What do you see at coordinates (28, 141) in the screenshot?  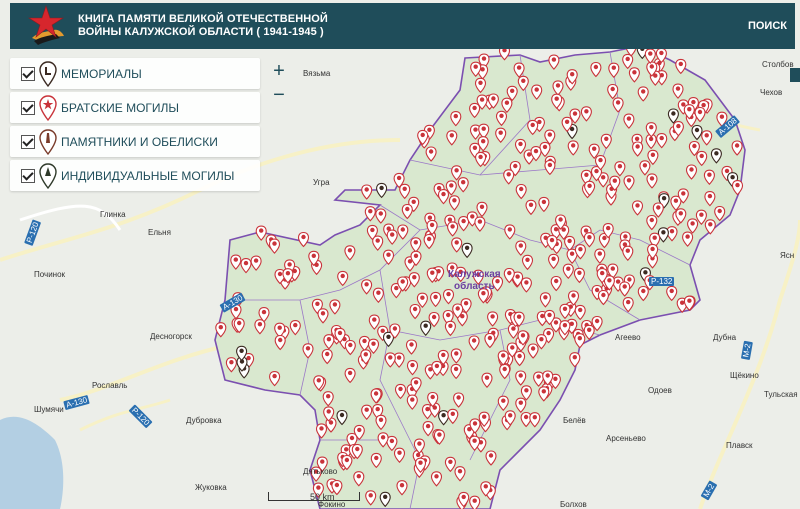 I see `checkbox-obelisks` at bounding box center [28, 141].